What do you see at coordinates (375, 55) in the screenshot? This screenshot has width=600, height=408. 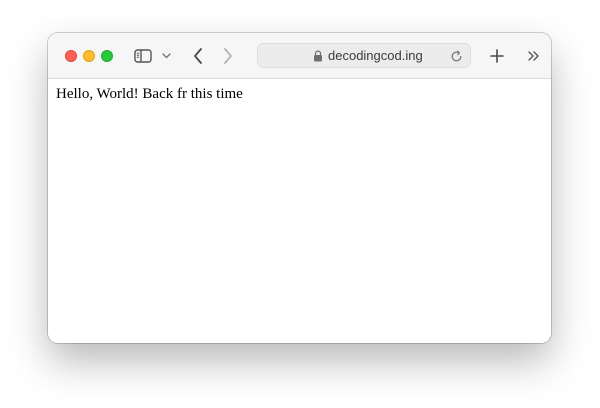 I see `address-bar-url: decodingcod.ing` at bounding box center [375, 55].